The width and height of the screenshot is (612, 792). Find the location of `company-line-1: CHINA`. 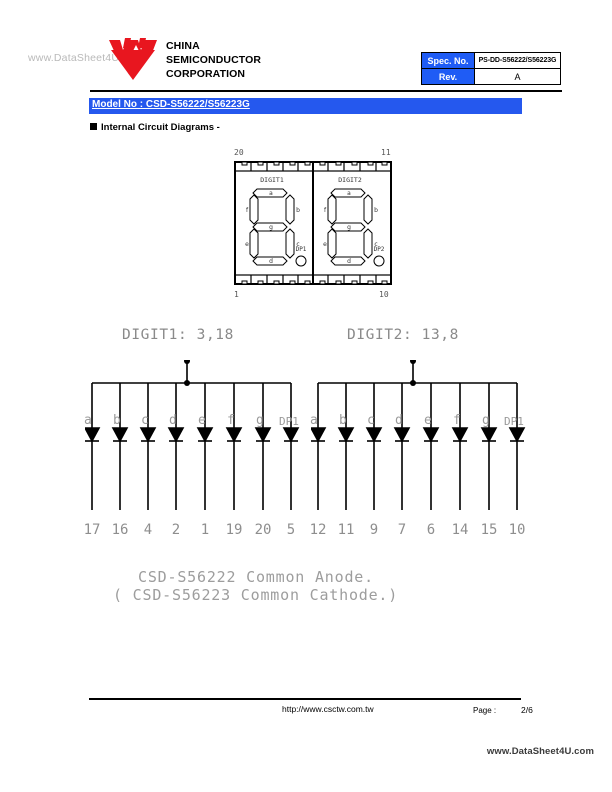

company-line-1: CHINA is located at coordinates (183, 46).